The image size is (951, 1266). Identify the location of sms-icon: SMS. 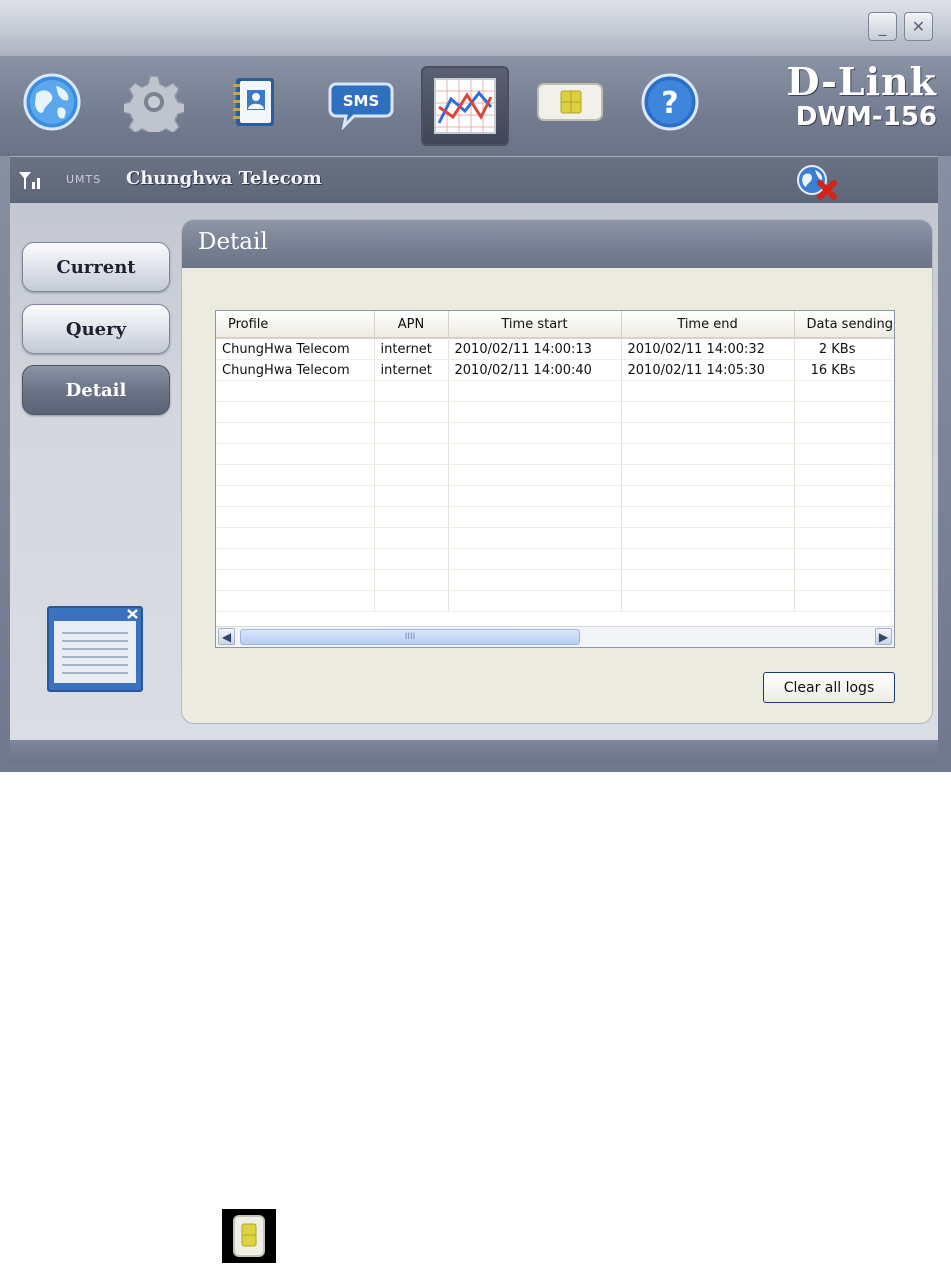
(361, 102).